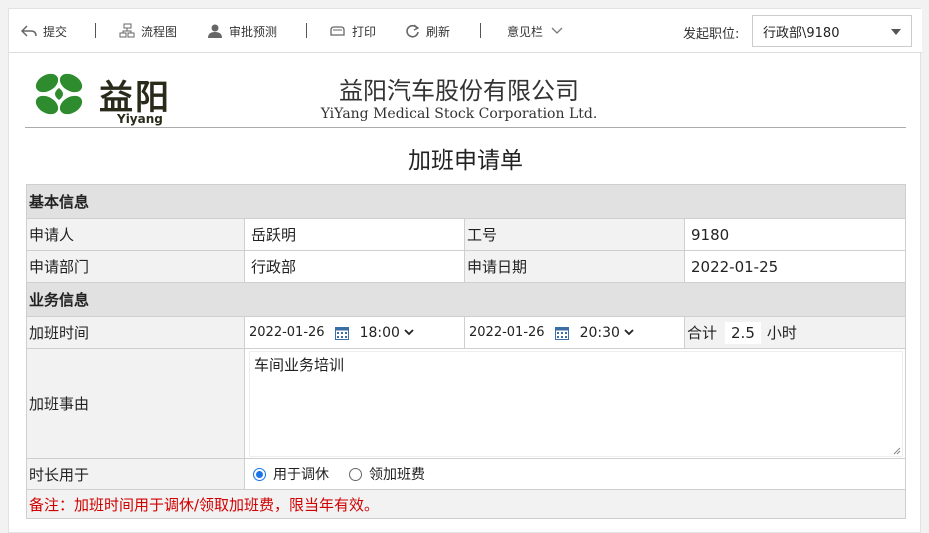 The width and height of the screenshot is (929, 533). Describe the element at coordinates (781, 333) in the screenshot. I see `total-unit: 小时` at that location.